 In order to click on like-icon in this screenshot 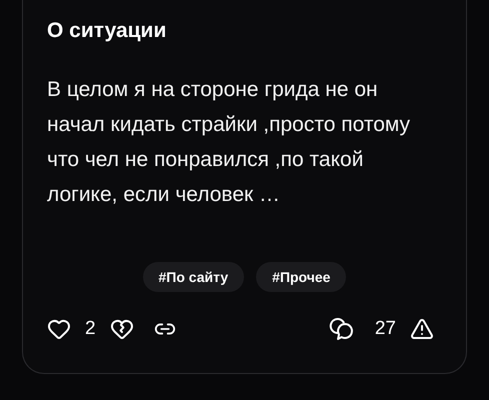, I will do `click(59, 329)`.